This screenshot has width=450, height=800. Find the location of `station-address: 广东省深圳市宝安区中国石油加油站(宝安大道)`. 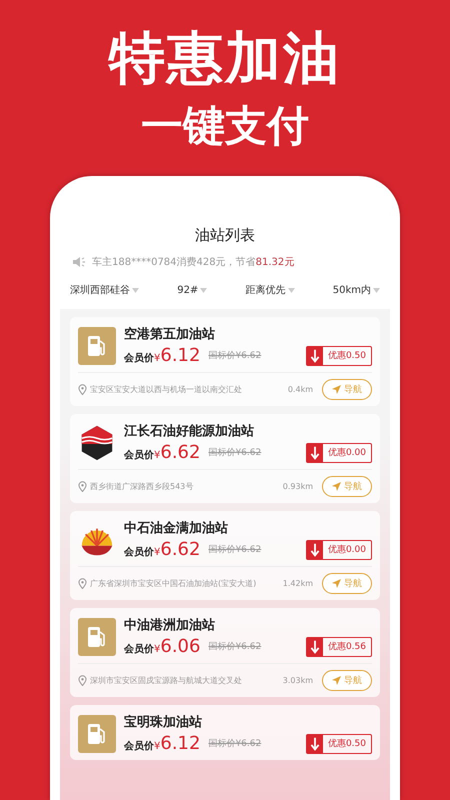

station-address: 广东省深圳市宝安区中国石油加油站(宝安大道) is located at coordinates (174, 583).